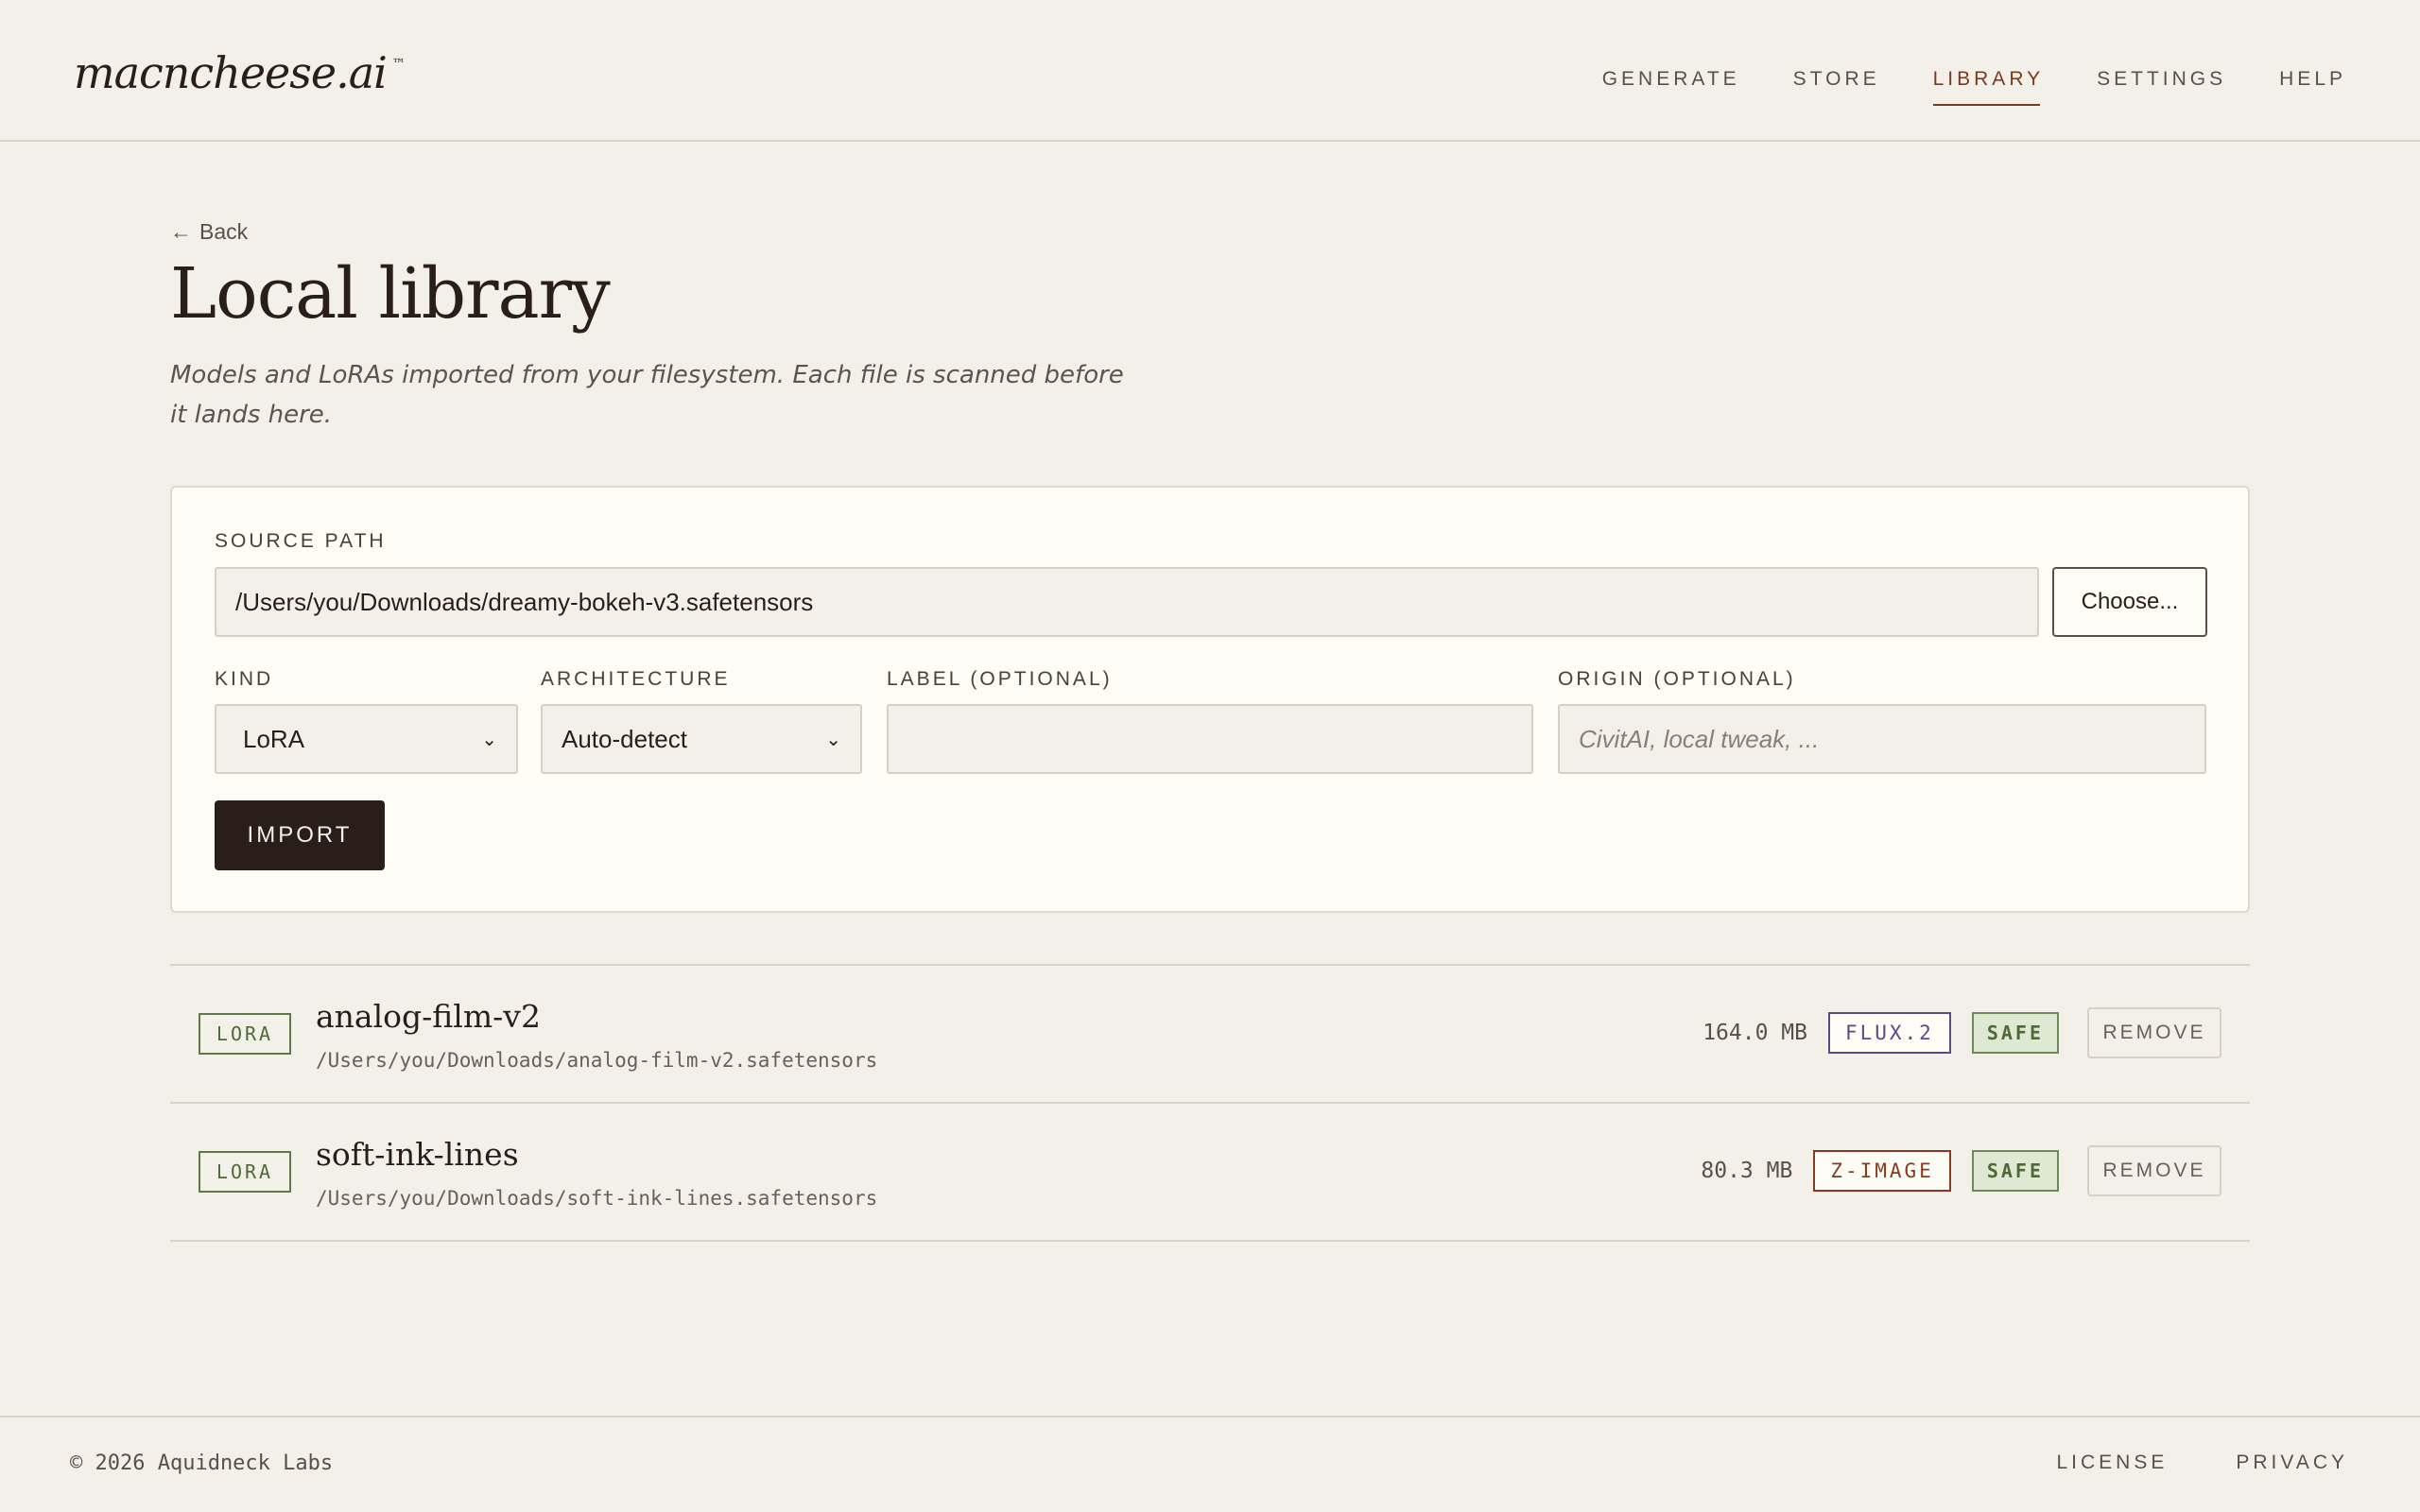 The image size is (2420, 1512). I want to click on footer: © 2026 Aquidneck Labs LICENSE PRIVACY, so click(1210, 1464).